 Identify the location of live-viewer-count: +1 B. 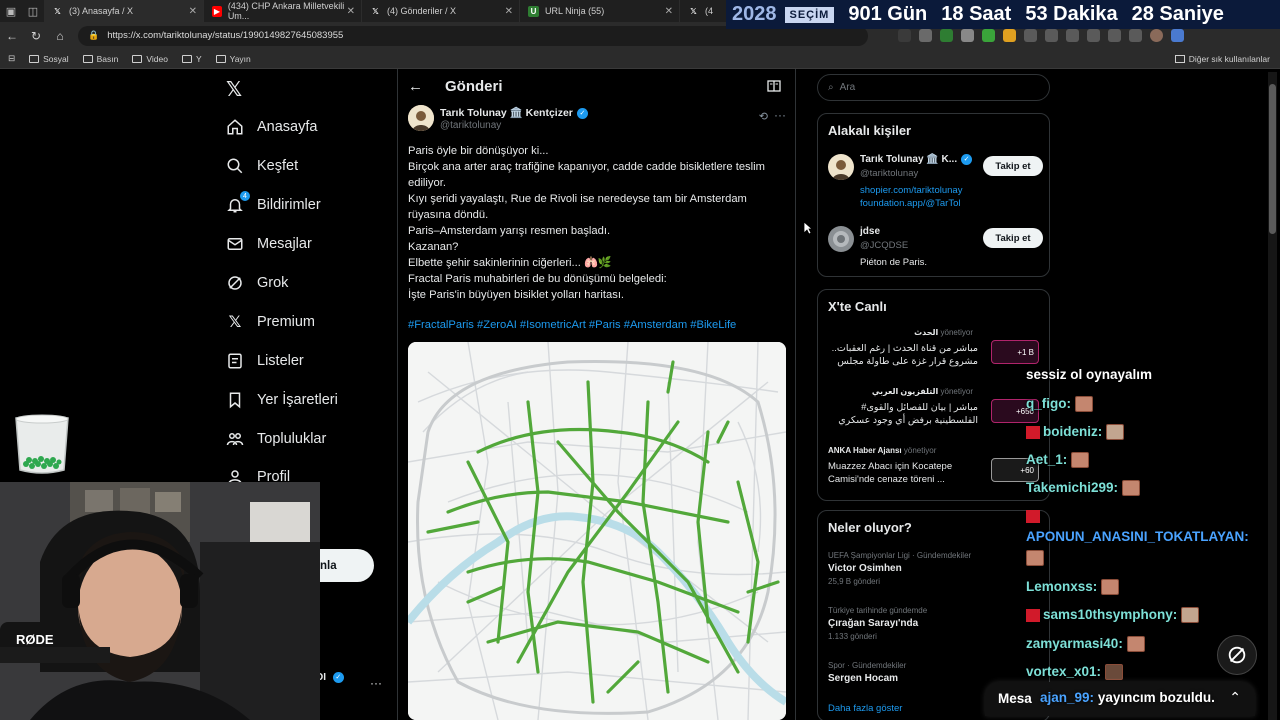
(1025, 352).